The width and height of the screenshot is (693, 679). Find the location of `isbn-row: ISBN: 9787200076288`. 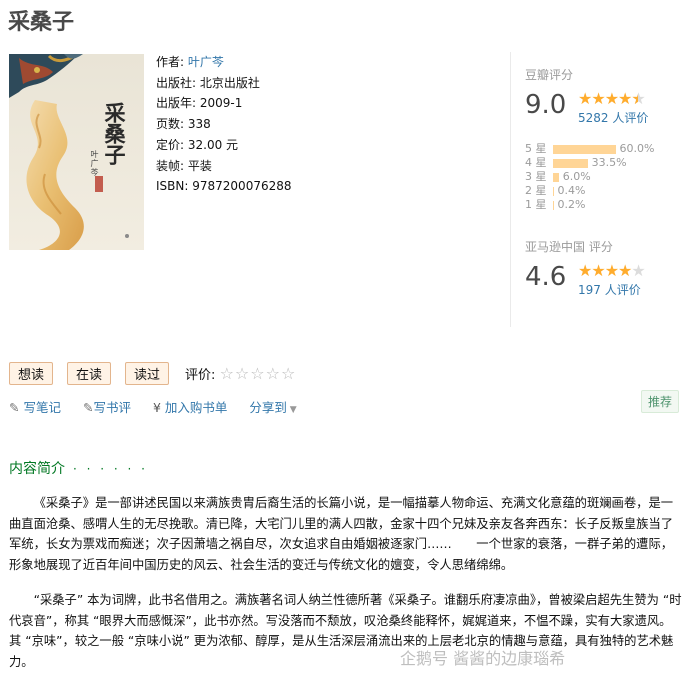

isbn-row: ISBN: 9787200076288 is located at coordinates (224, 186).